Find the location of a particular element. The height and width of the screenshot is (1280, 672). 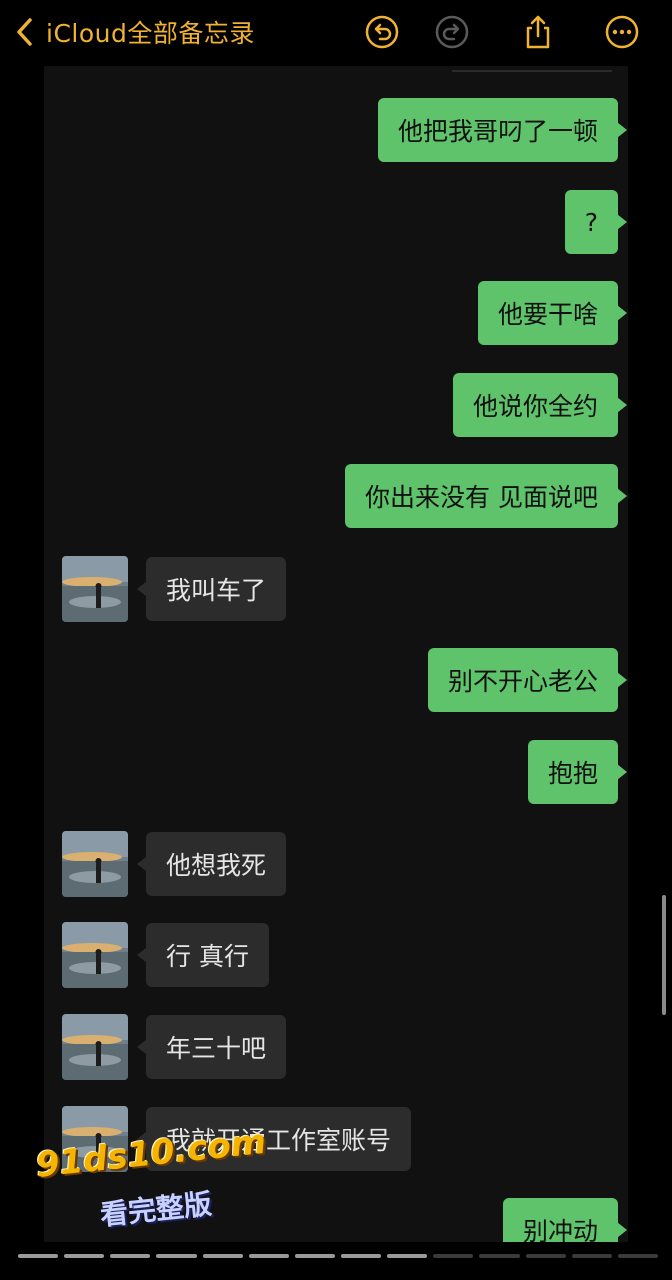

back-label: iCloud全部备忘录 is located at coordinates (150, 33).